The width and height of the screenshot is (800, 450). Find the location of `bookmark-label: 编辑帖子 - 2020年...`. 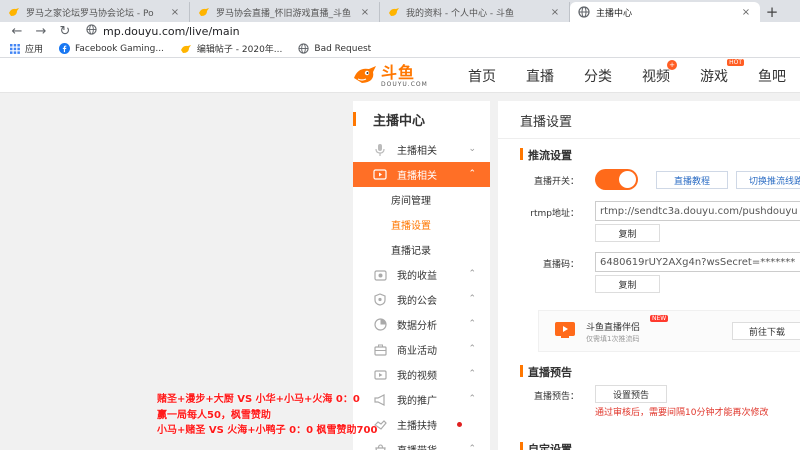

bookmark-label: 编辑帖子 - 2020年... is located at coordinates (239, 50).